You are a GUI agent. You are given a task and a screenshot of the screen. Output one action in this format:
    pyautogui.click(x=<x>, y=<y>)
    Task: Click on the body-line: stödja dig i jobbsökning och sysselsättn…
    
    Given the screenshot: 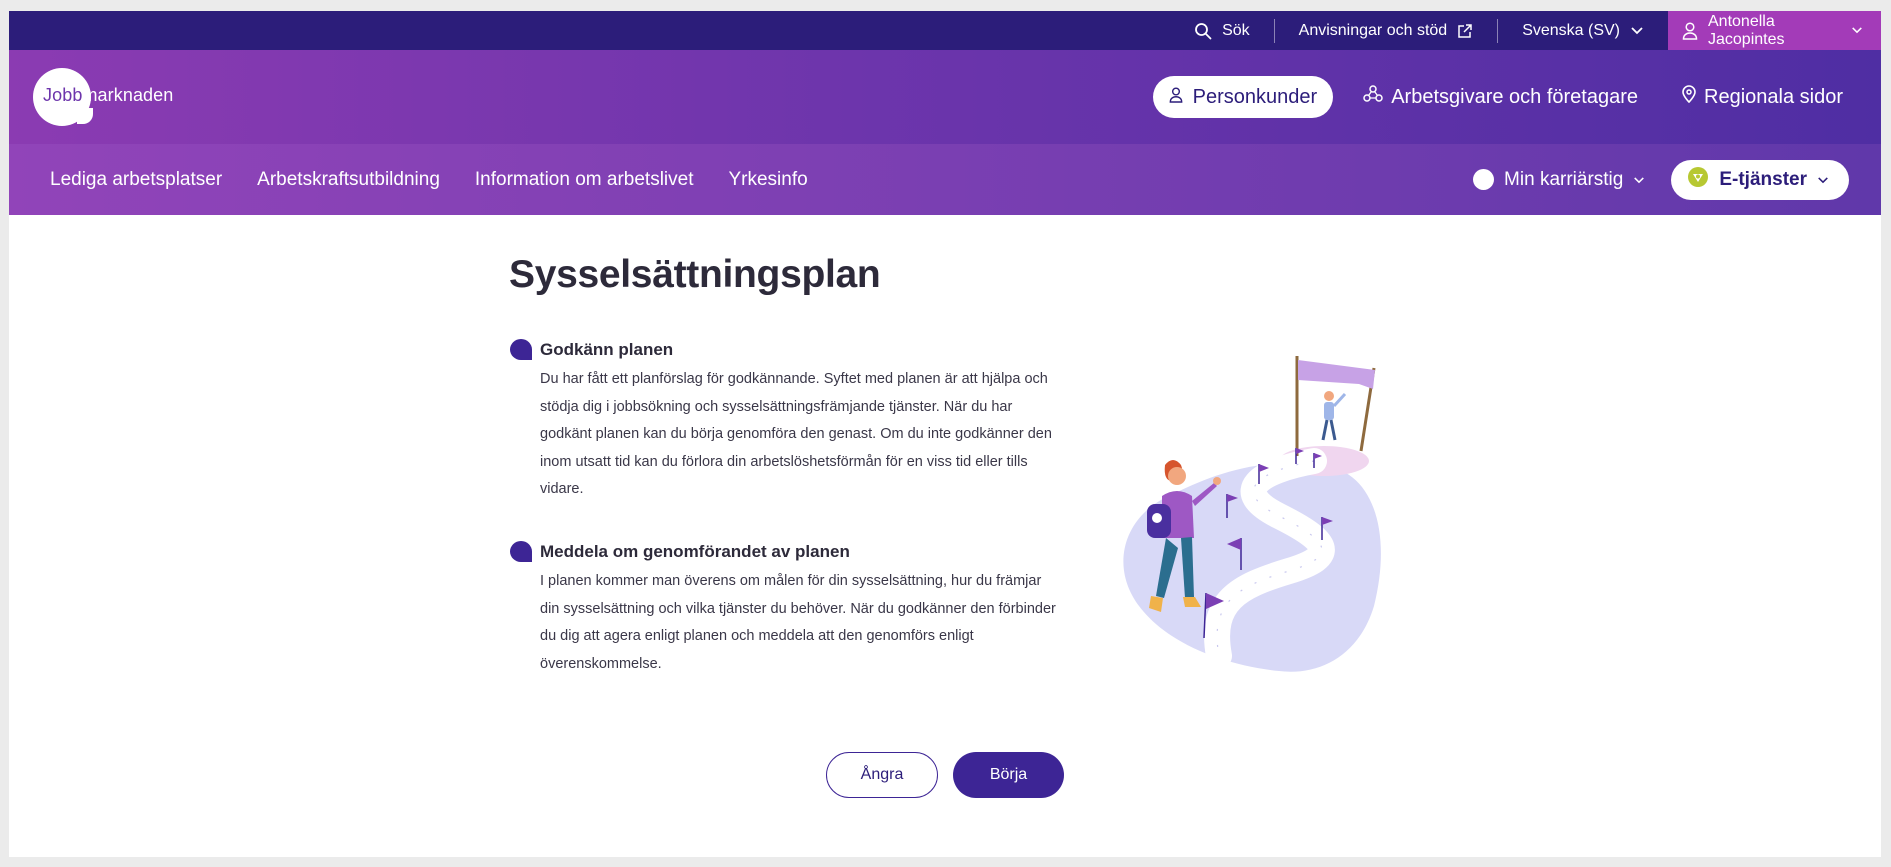 What is the action you would take?
    pyautogui.click(x=776, y=406)
    